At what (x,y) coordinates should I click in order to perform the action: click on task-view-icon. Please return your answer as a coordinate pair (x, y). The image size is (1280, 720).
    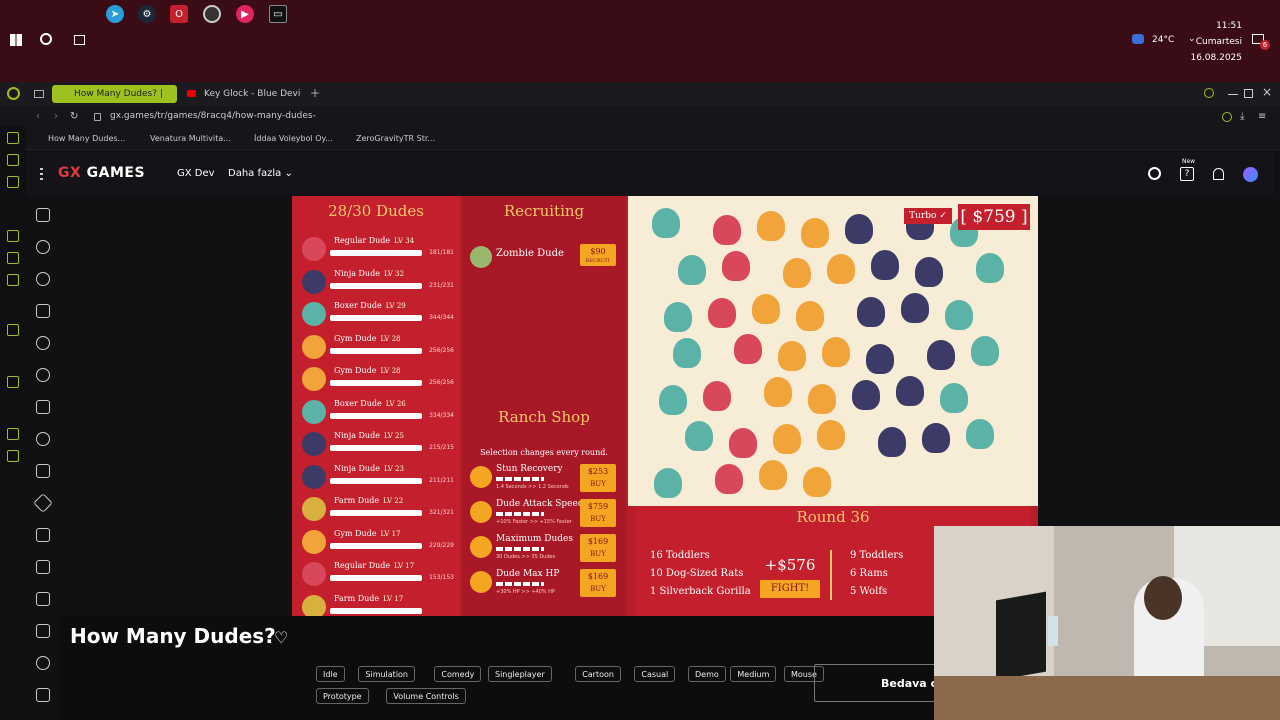
    Looking at the image, I should click on (79, 40).